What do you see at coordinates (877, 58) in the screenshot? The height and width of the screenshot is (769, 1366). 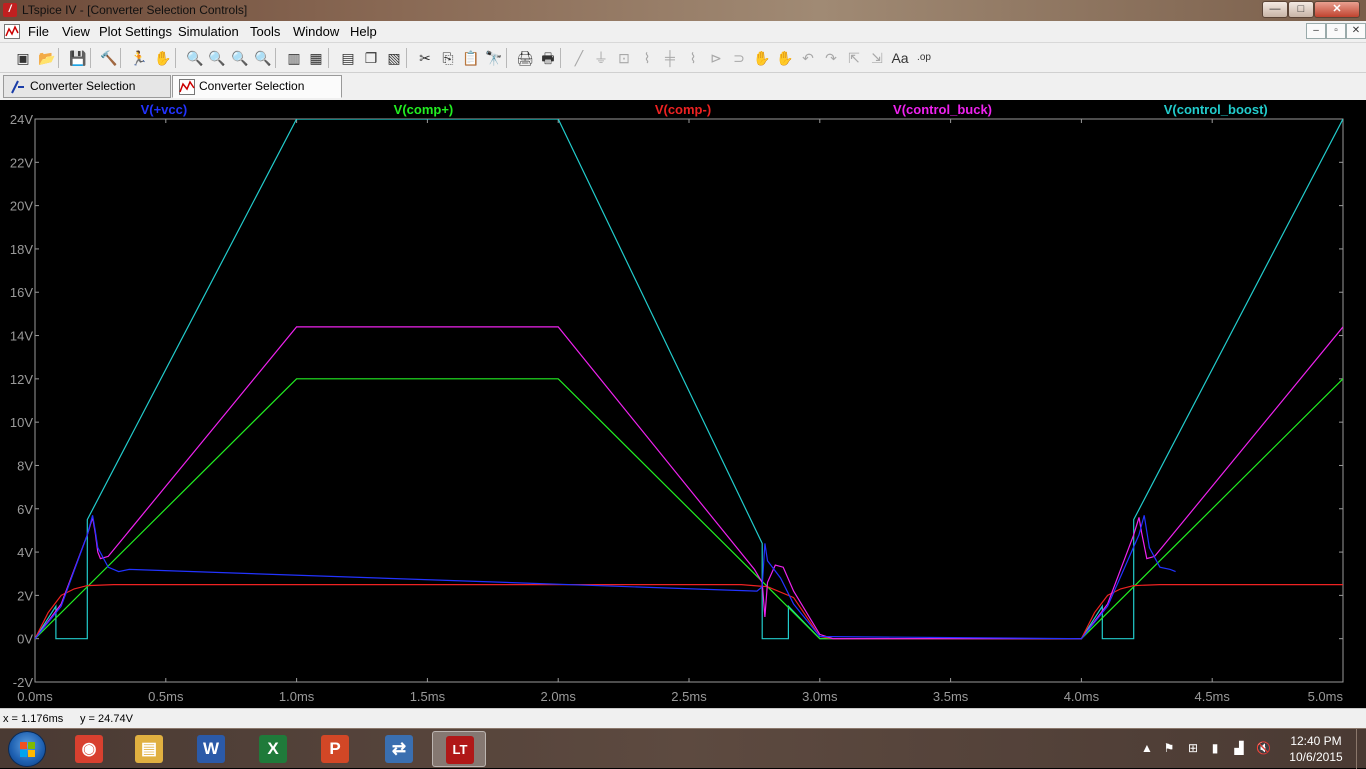 I see `mirror-icon: ⇲` at bounding box center [877, 58].